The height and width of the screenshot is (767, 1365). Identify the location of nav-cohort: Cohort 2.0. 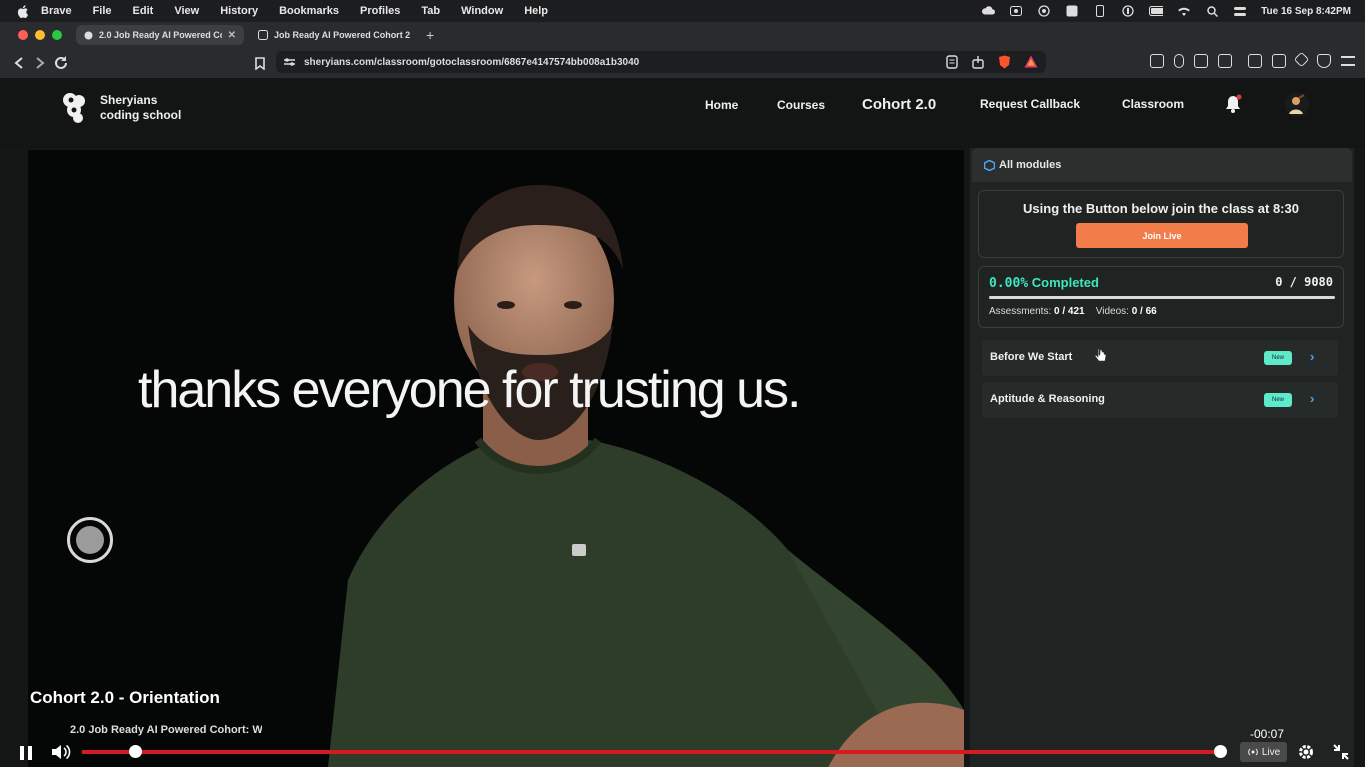
(899, 104).